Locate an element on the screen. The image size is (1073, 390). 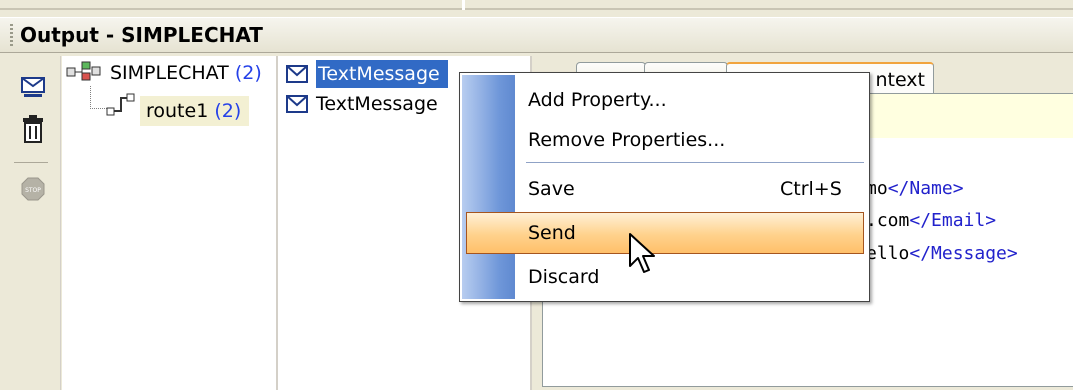
menu-item-discard: Discard is located at coordinates (563, 277).